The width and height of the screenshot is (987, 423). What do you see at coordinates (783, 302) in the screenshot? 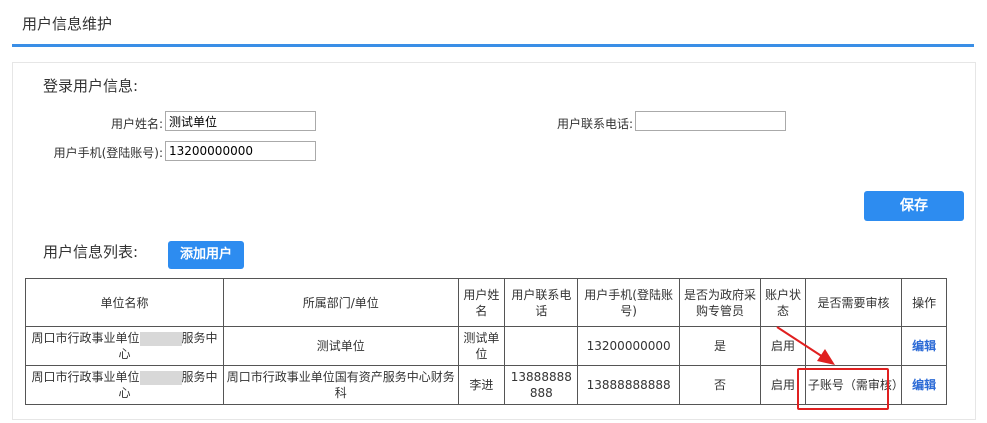
I see `header-account-status: 账户状态` at bounding box center [783, 302].